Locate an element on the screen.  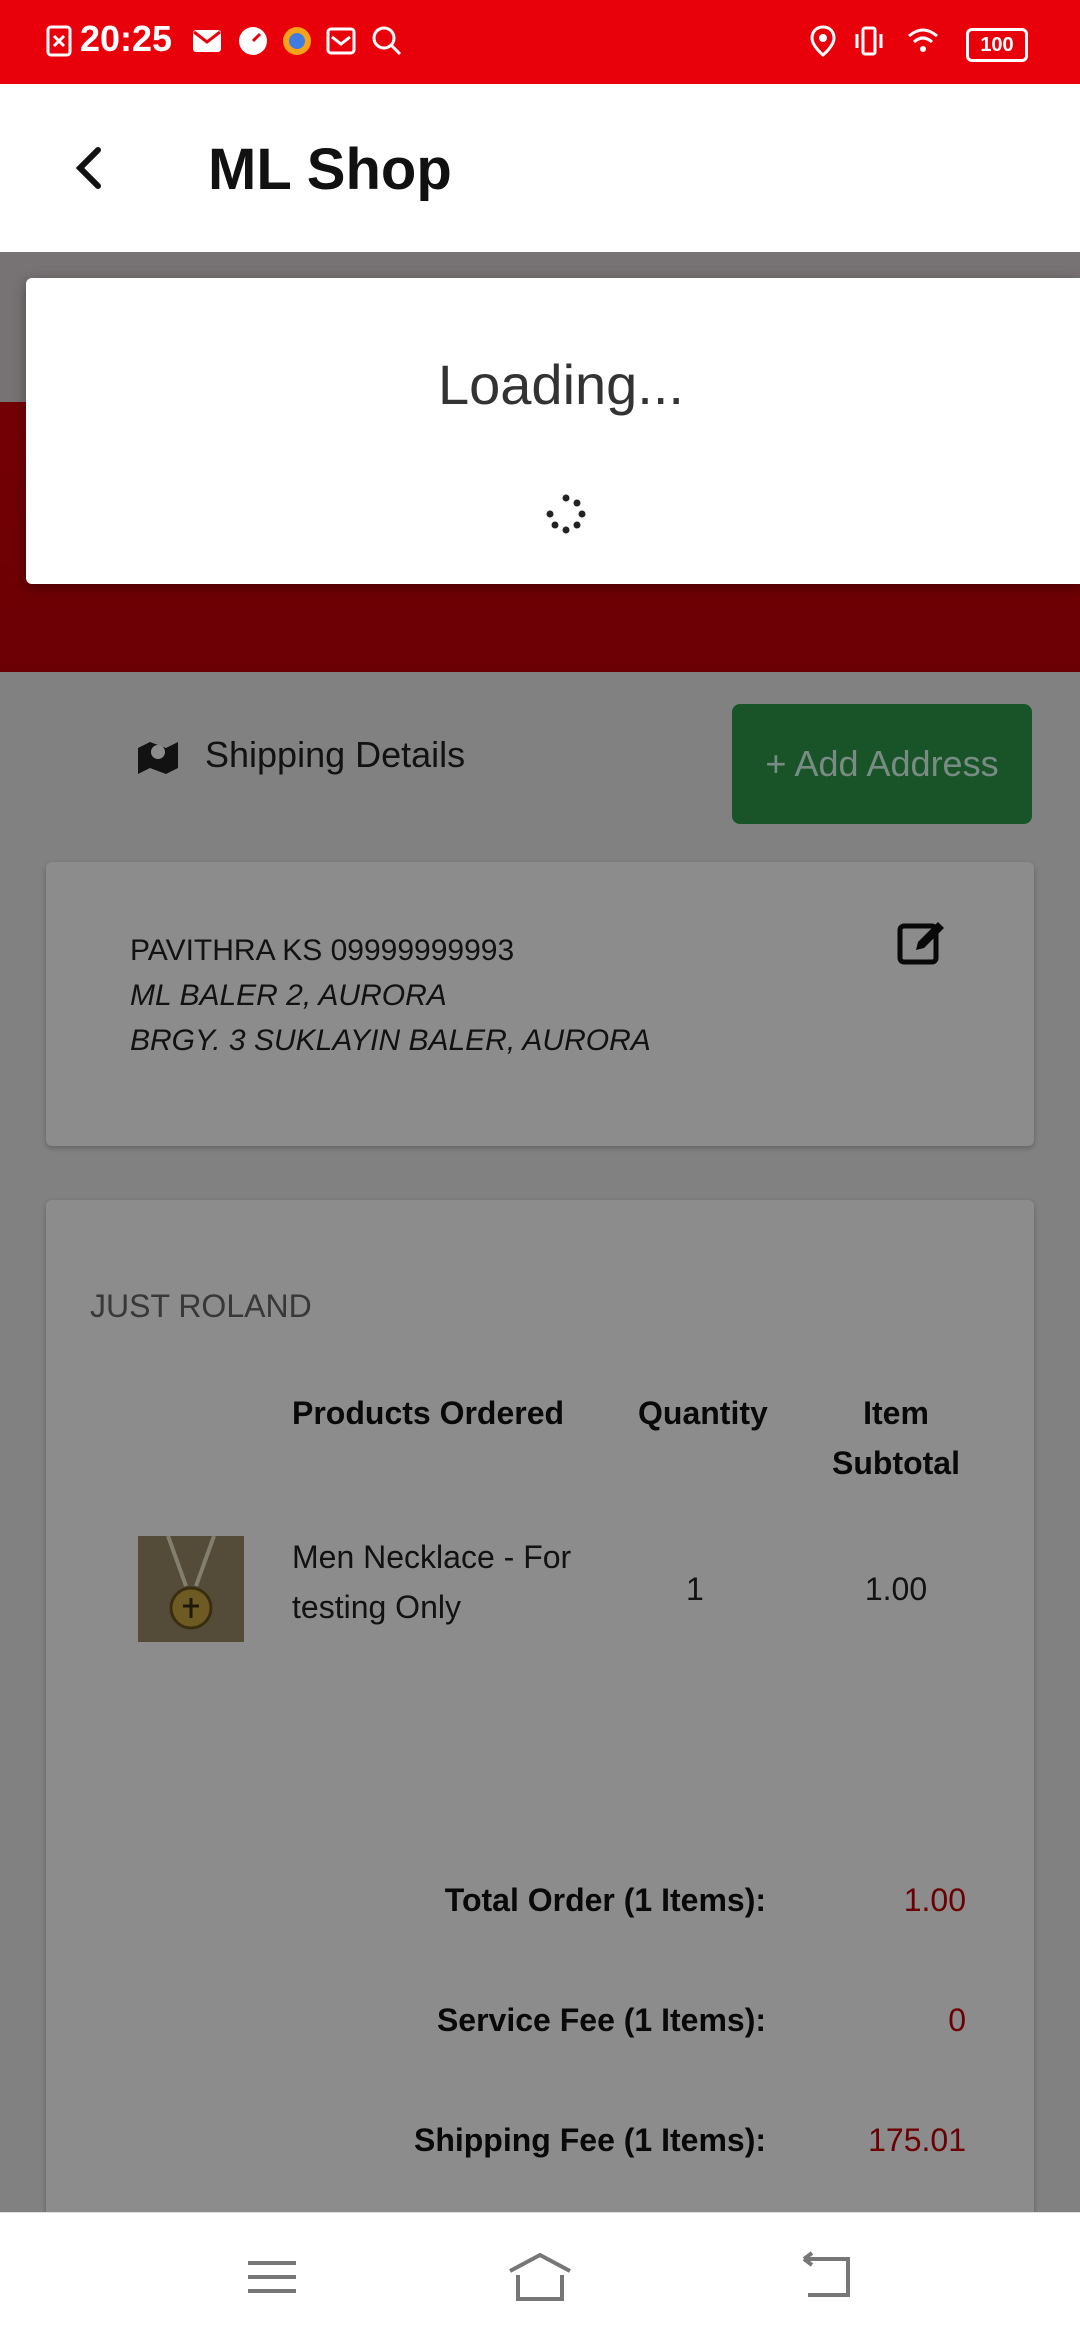
back-nav-icon is located at coordinates (826, 2277).